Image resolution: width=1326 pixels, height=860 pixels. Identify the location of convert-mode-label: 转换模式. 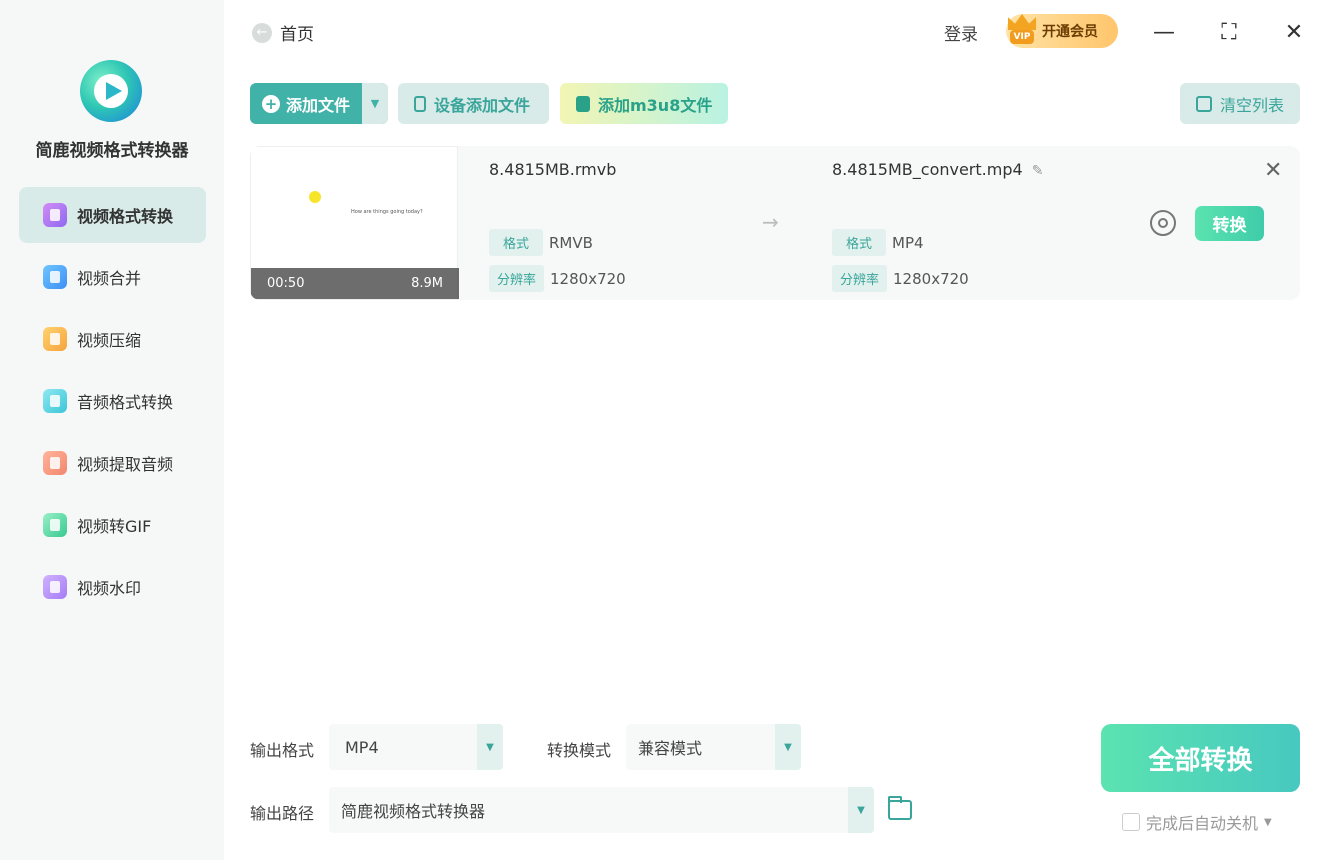
(579, 750).